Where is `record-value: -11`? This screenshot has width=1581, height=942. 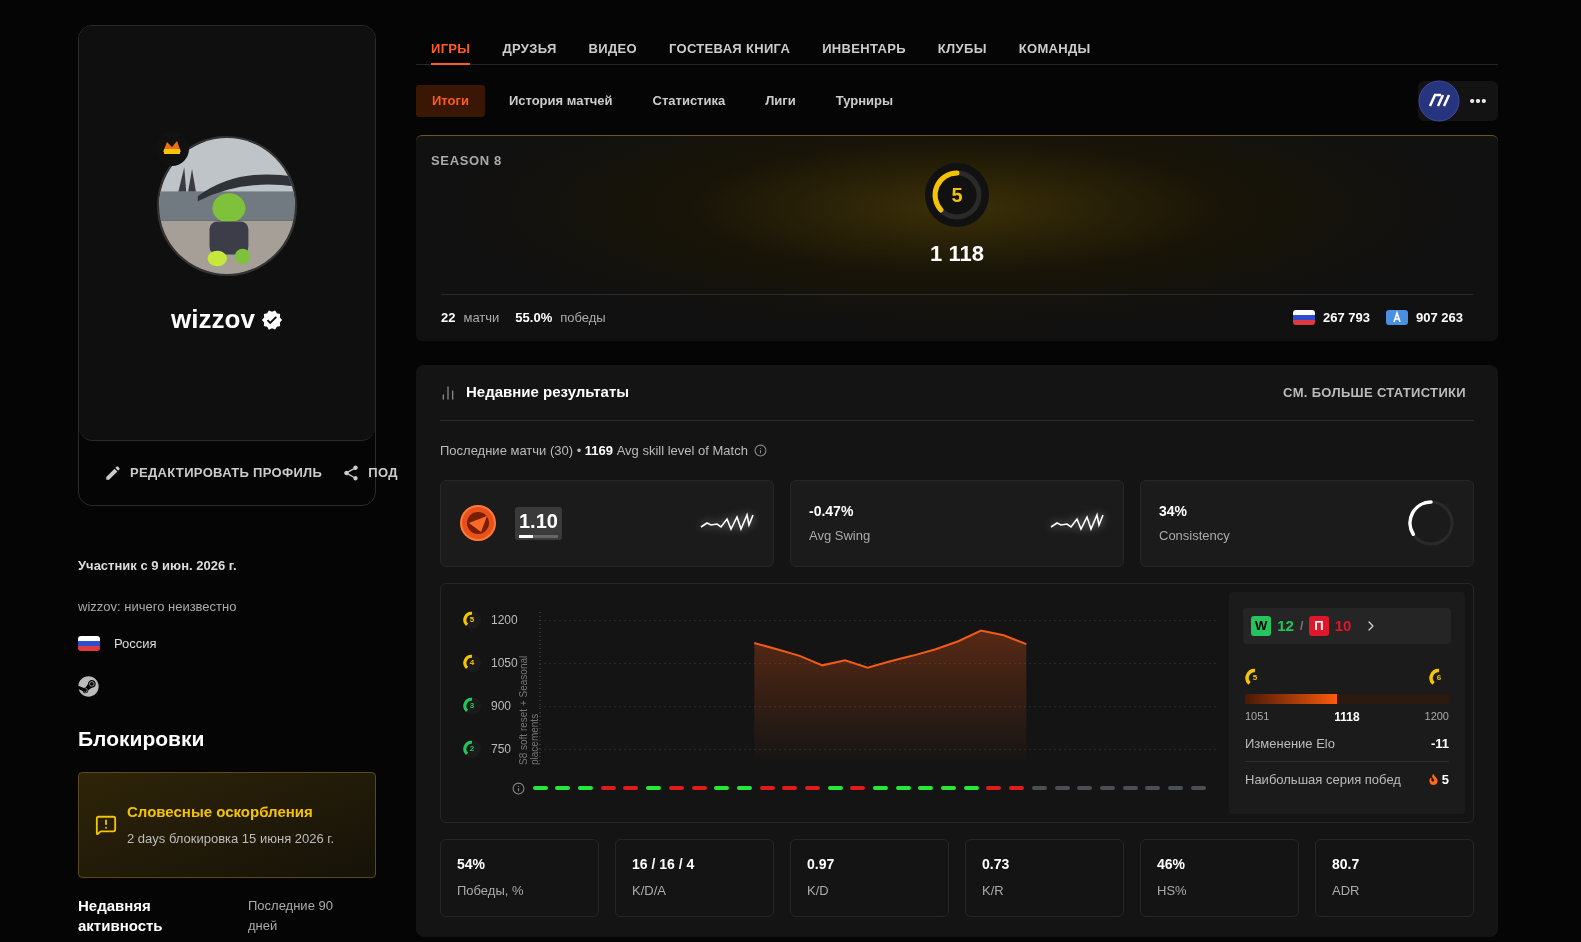 record-value: -11 is located at coordinates (1439, 743).